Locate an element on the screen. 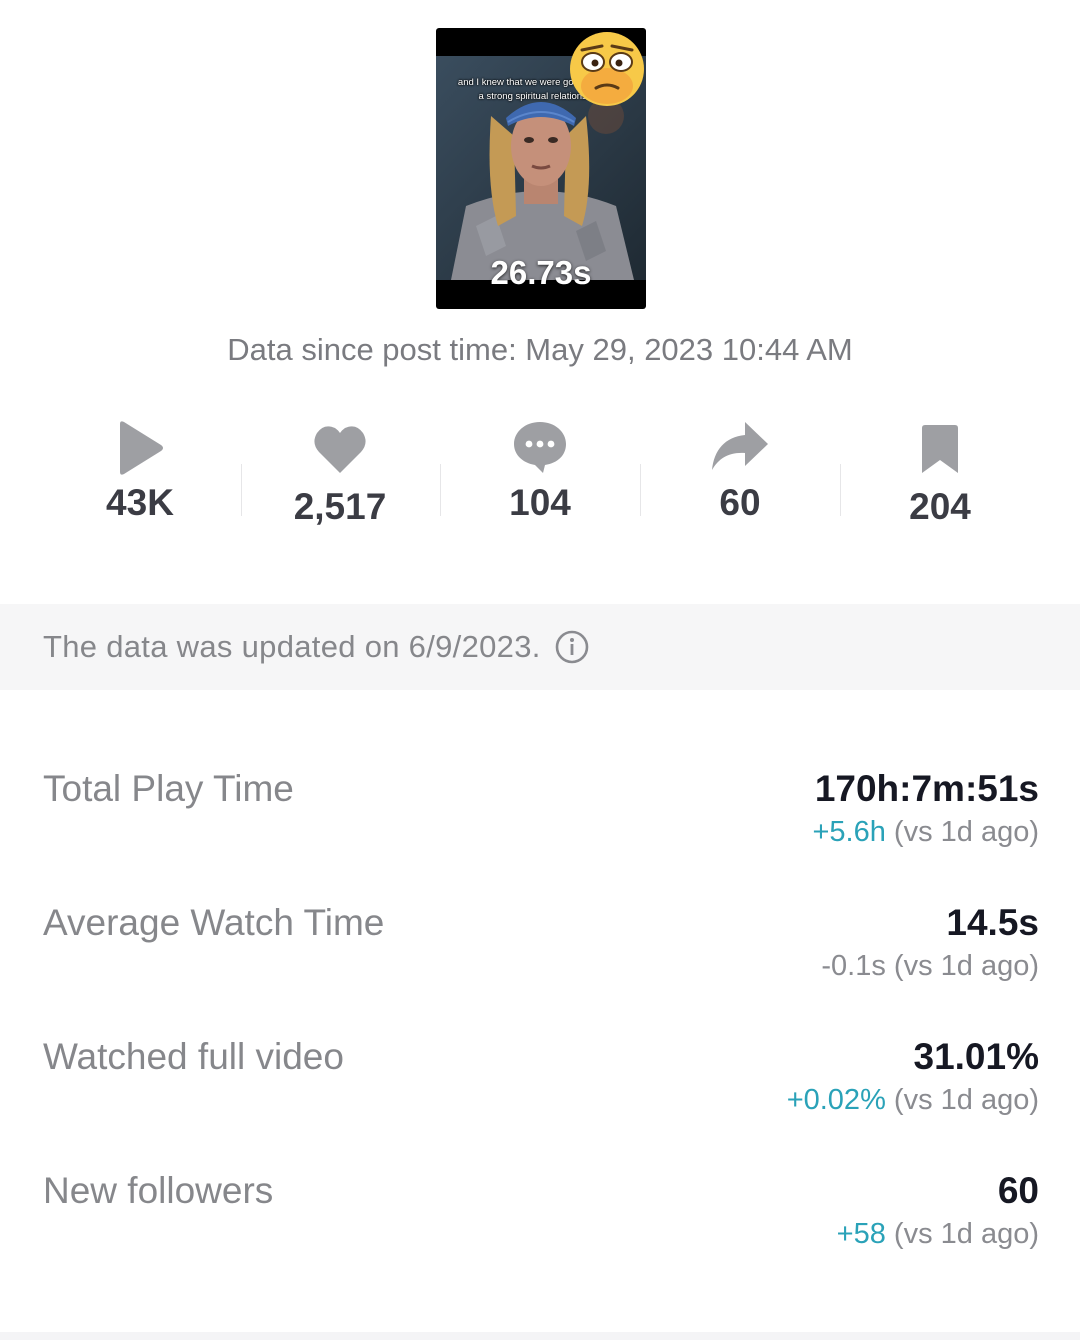 The height and width of the screenshot is (1340, 1080). comments-stat: 104 is located at coordinates (540, 472).